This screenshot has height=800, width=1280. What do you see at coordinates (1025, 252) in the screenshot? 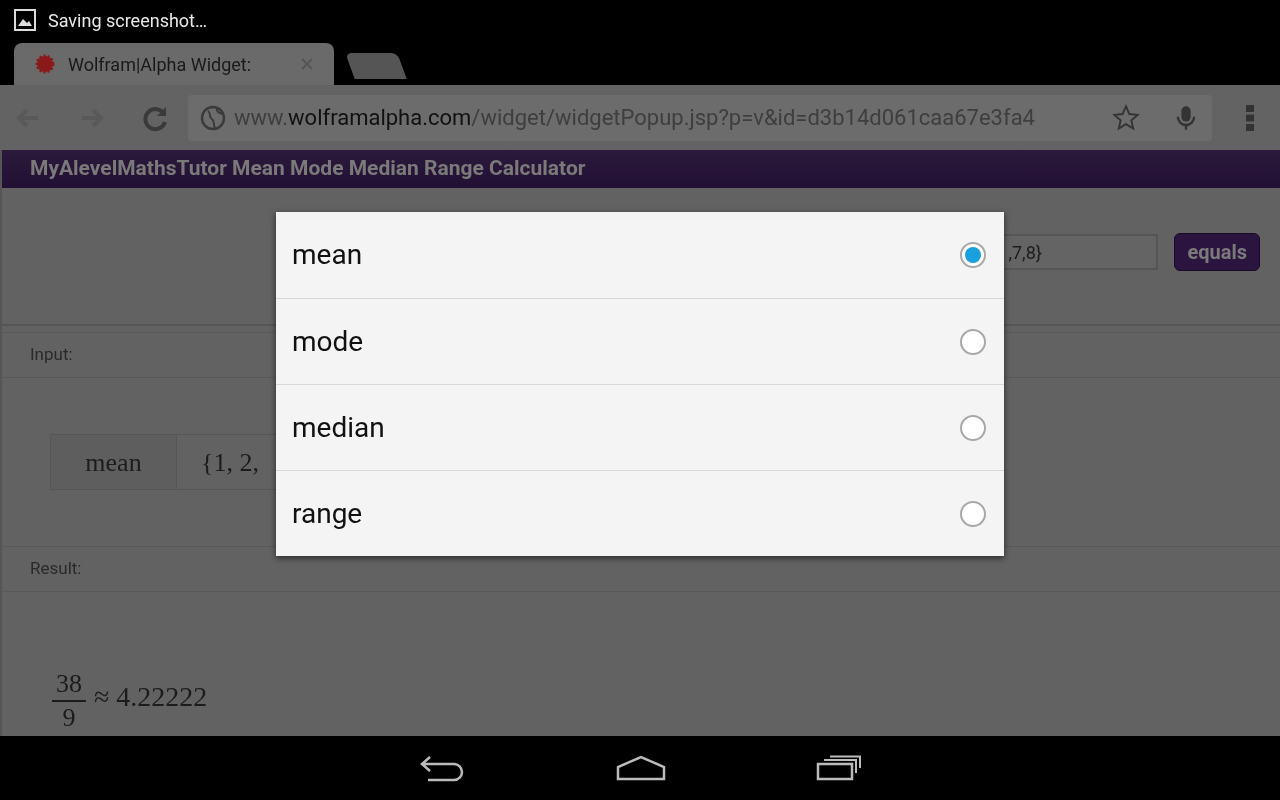
I see `field-value: ,7,8}` at bounding box center [1025, 252].